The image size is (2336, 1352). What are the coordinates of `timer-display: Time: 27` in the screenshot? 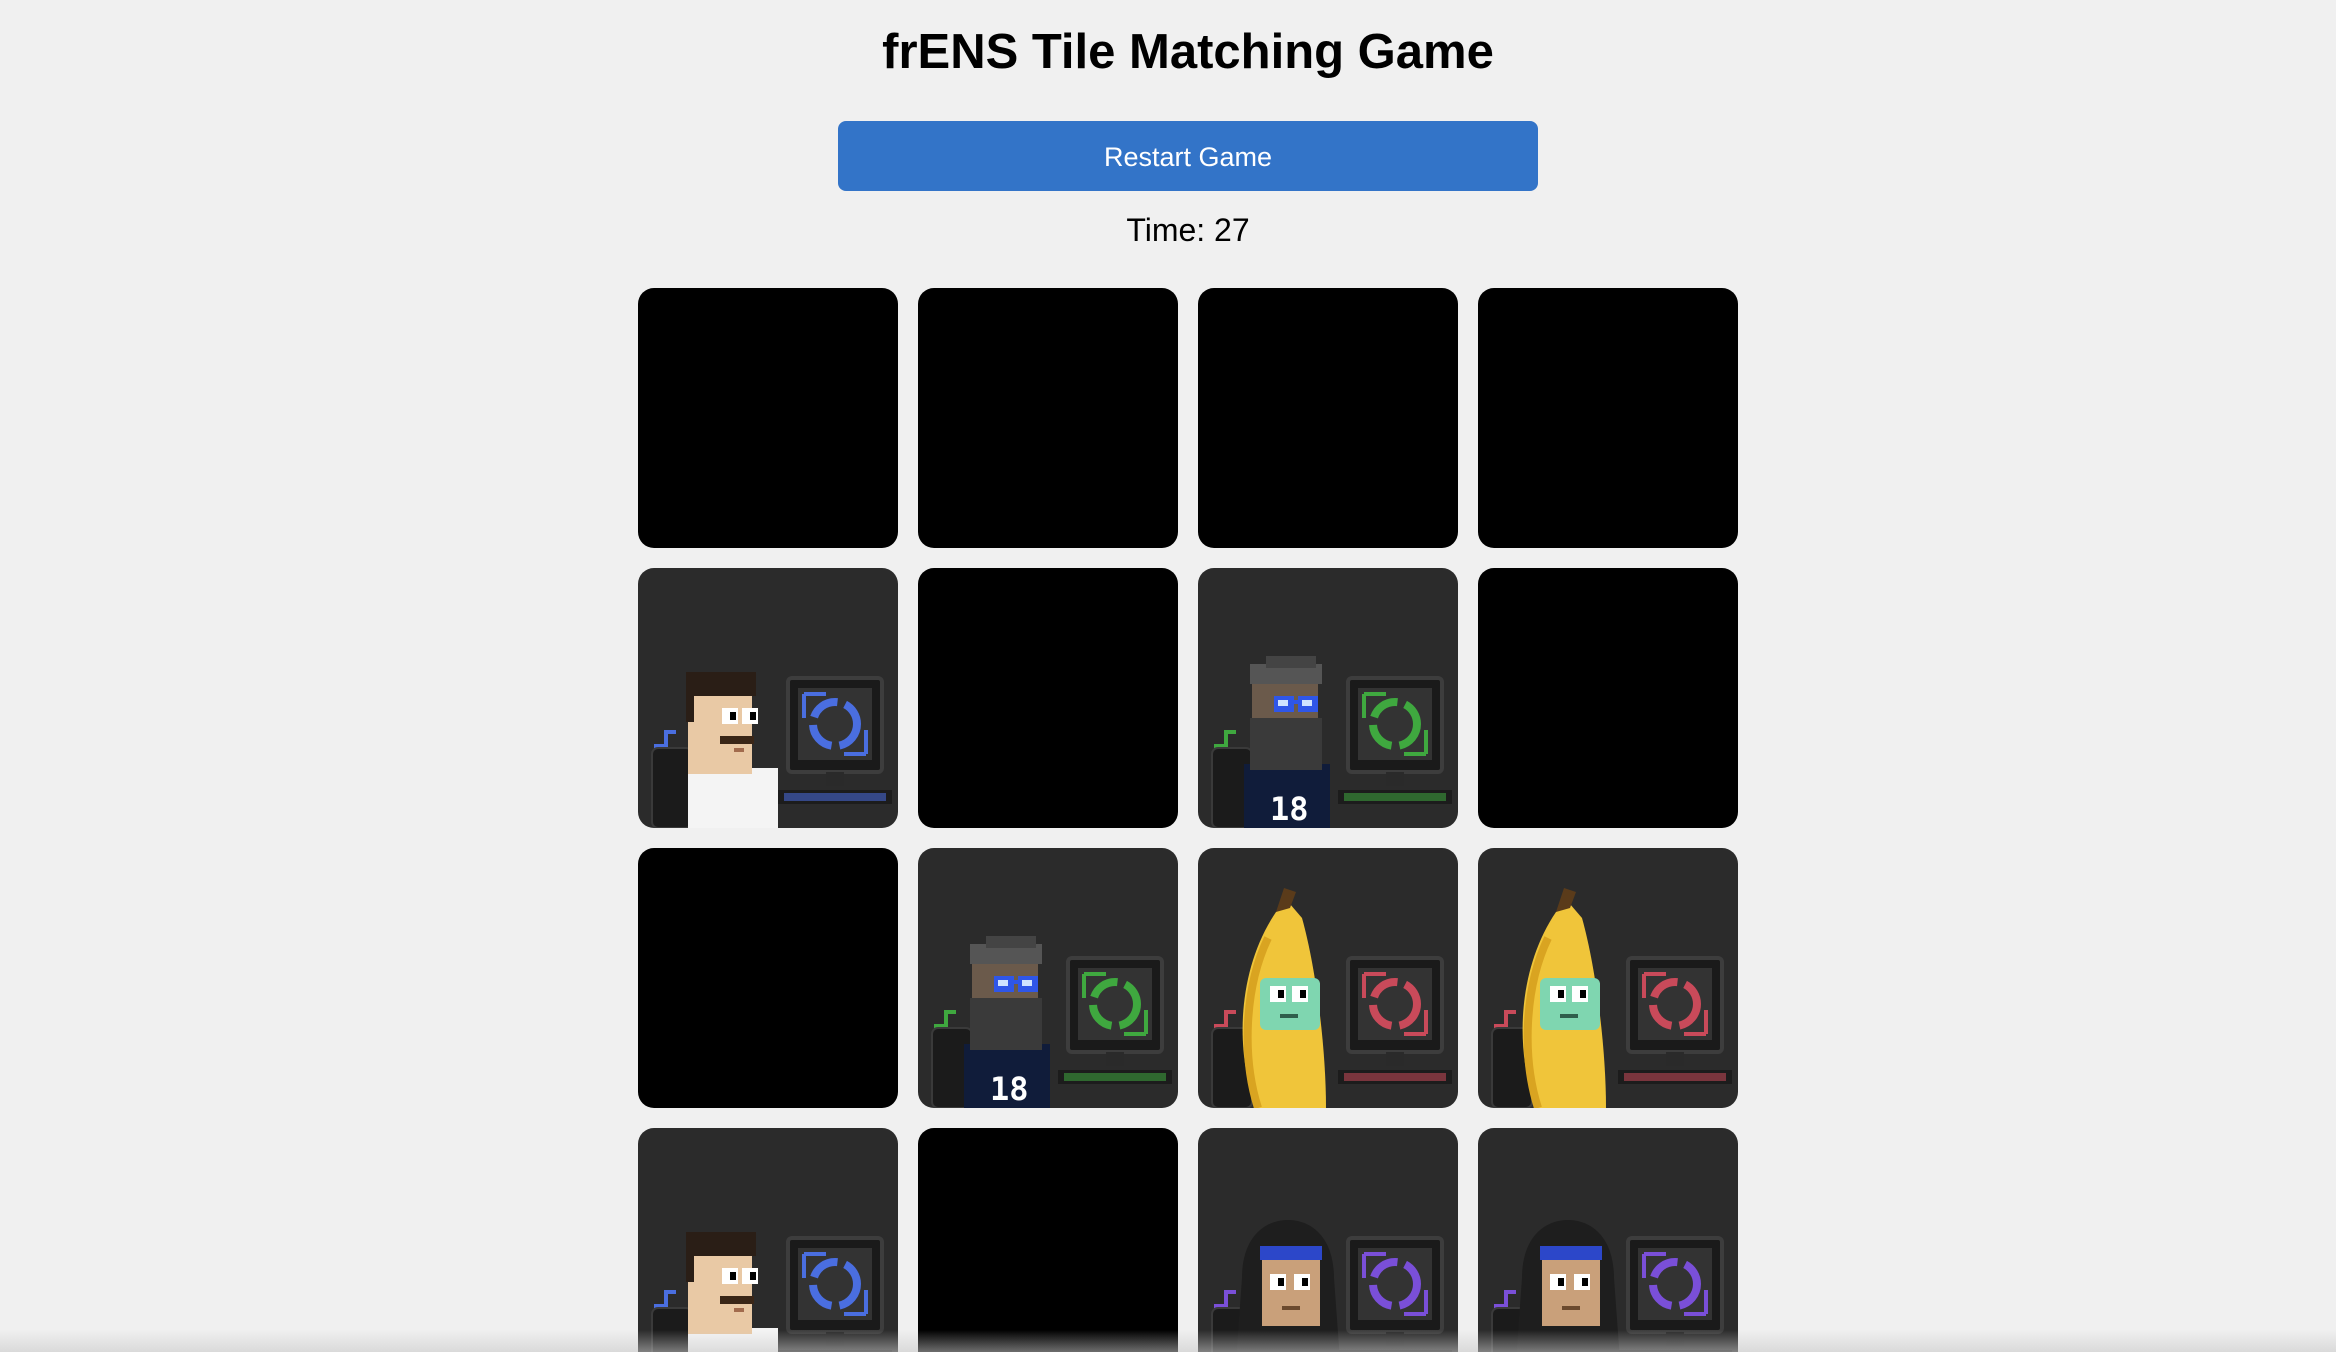 It's located at (1188, 230).